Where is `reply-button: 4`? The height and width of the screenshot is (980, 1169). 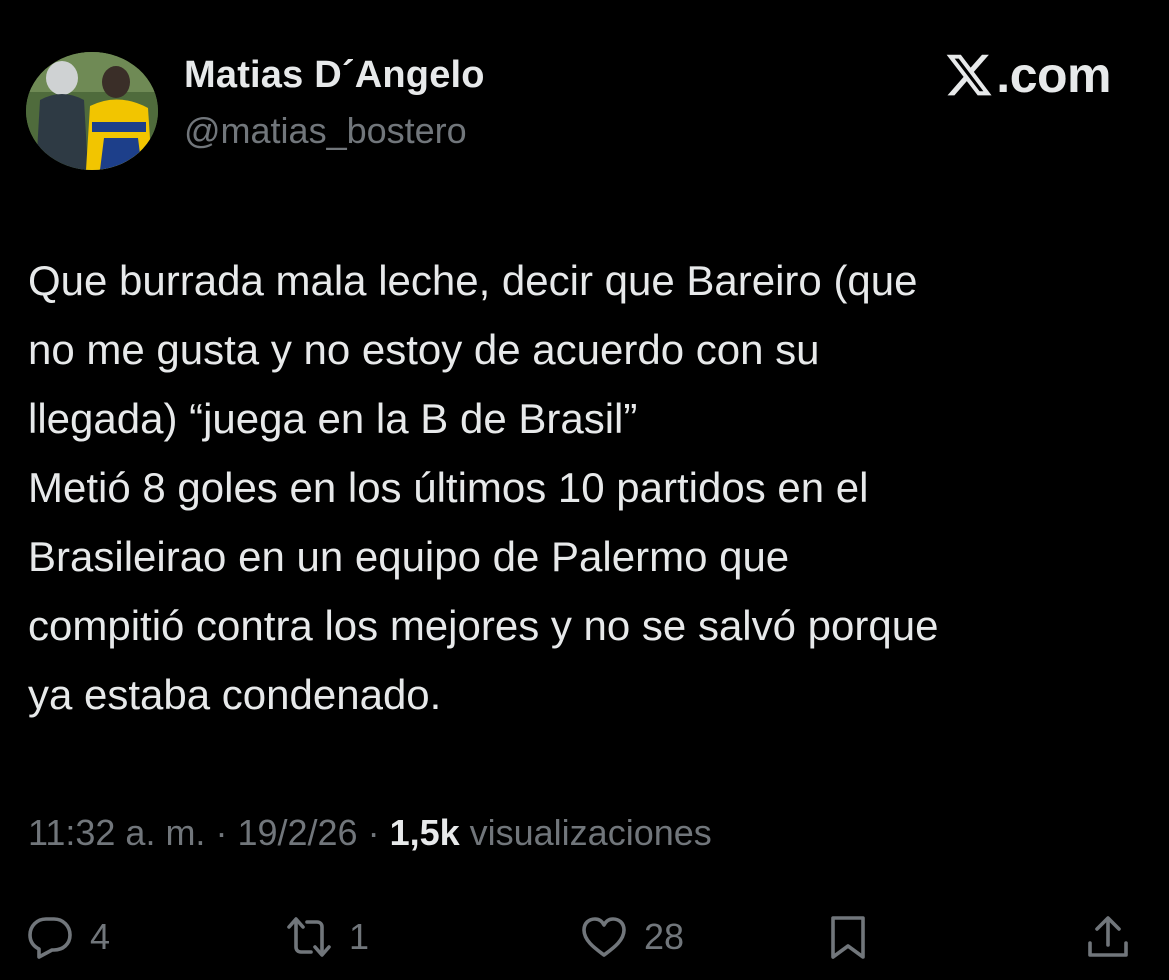
reply-button: 4 is located at coordinates (68, 937).